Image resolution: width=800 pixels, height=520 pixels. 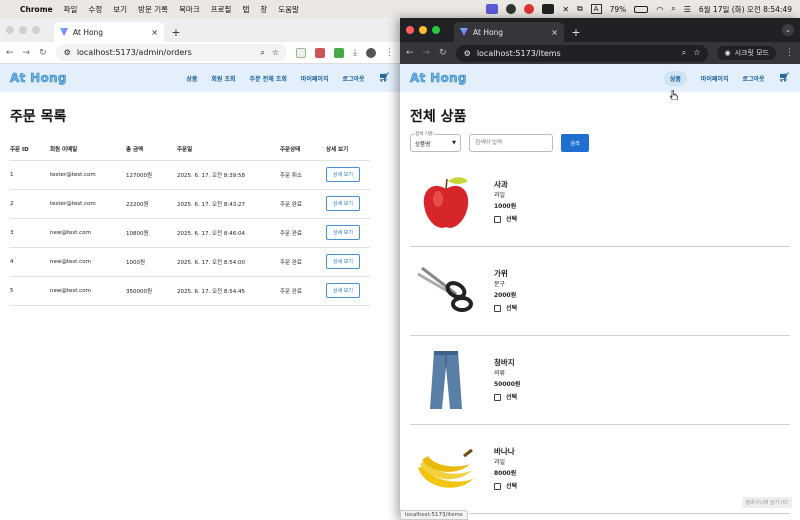 What do you see at coordinates (223, 78) in the screenshot?
I see `nav-link-members: 회원 조회` at bounding box center [223, 78].